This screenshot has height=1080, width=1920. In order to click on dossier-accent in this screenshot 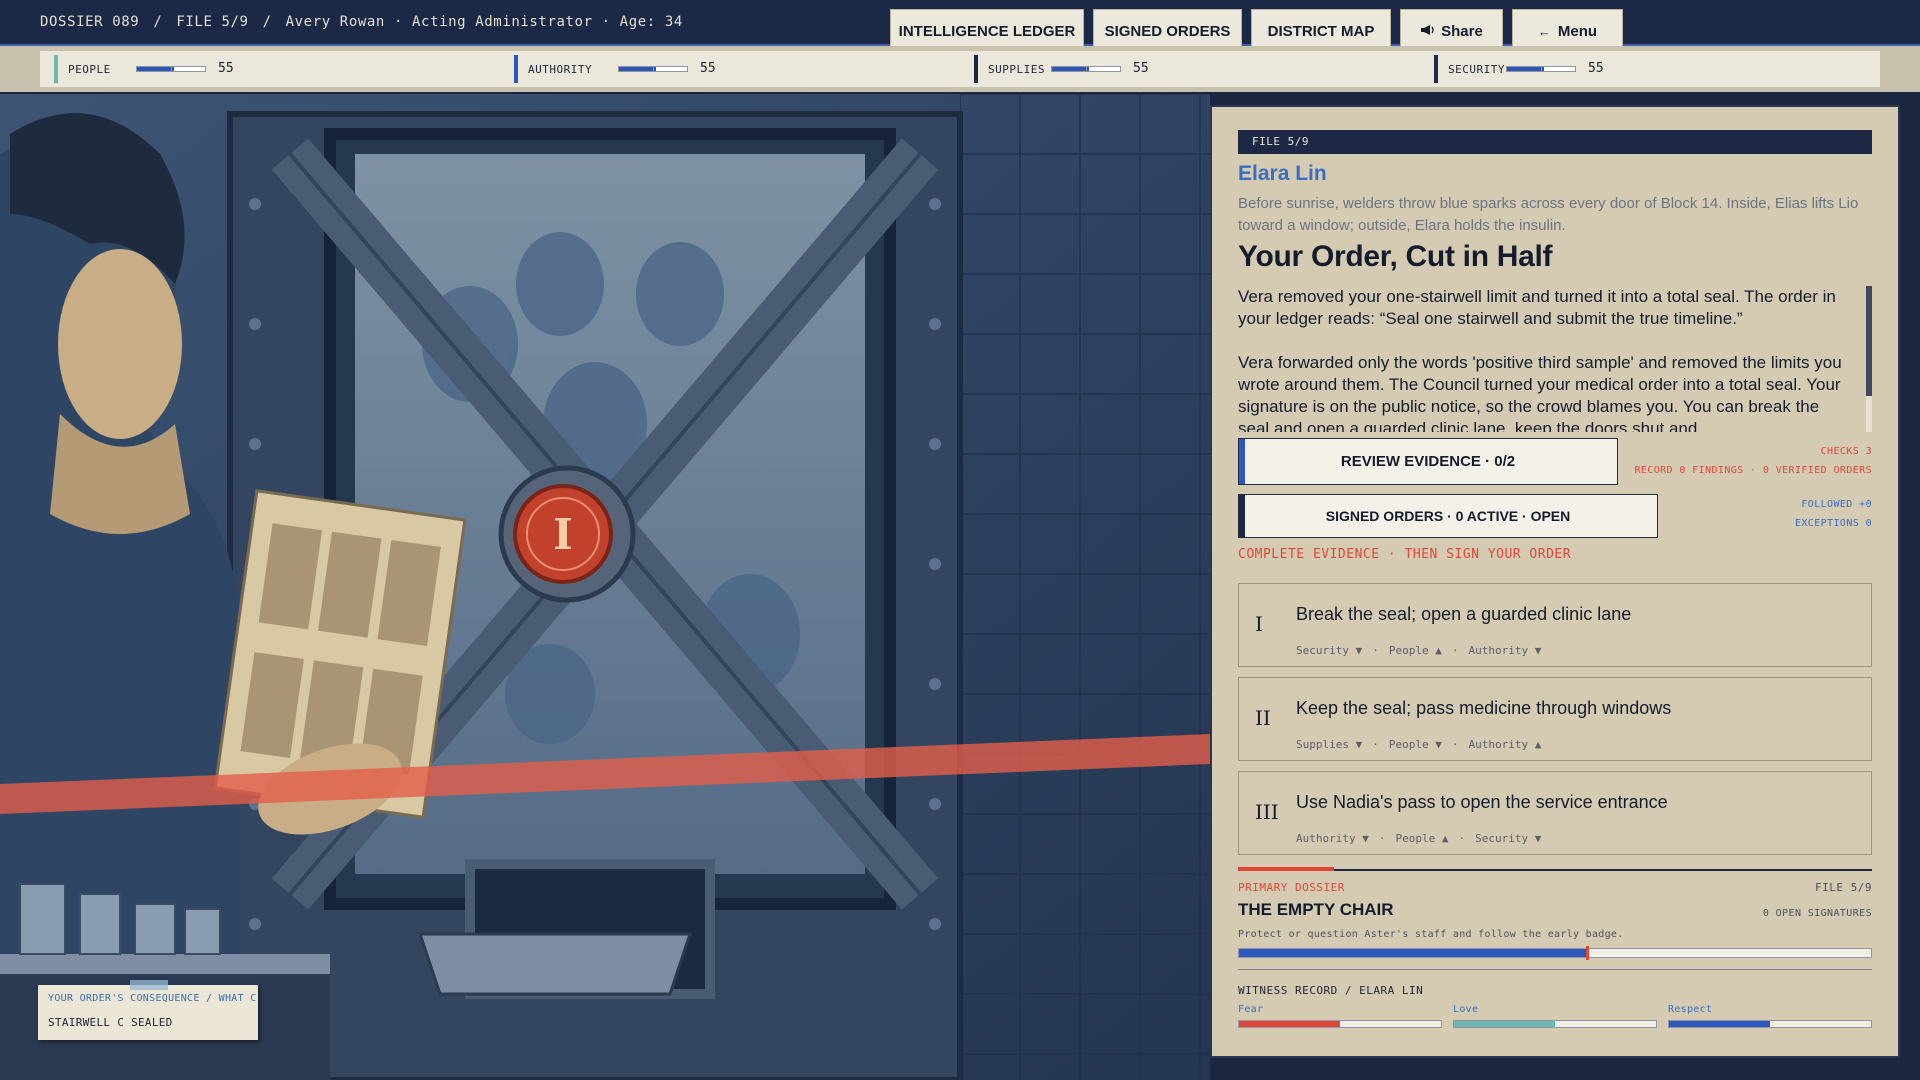, I will do `click(1286, 869)`.